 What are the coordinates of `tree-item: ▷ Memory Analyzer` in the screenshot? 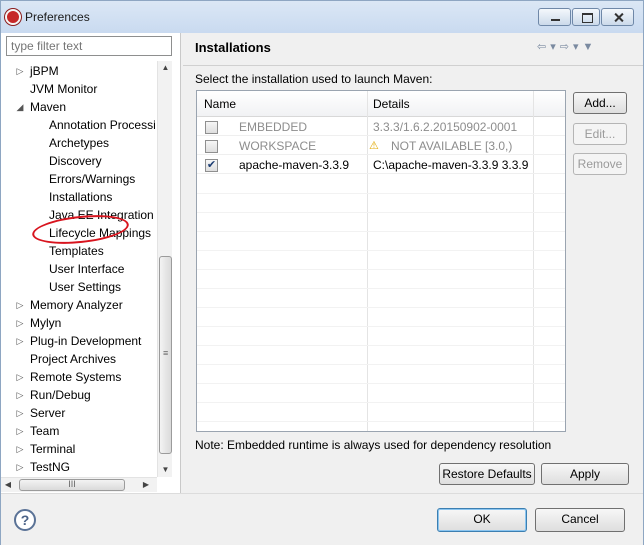 It's located at (79, 305).